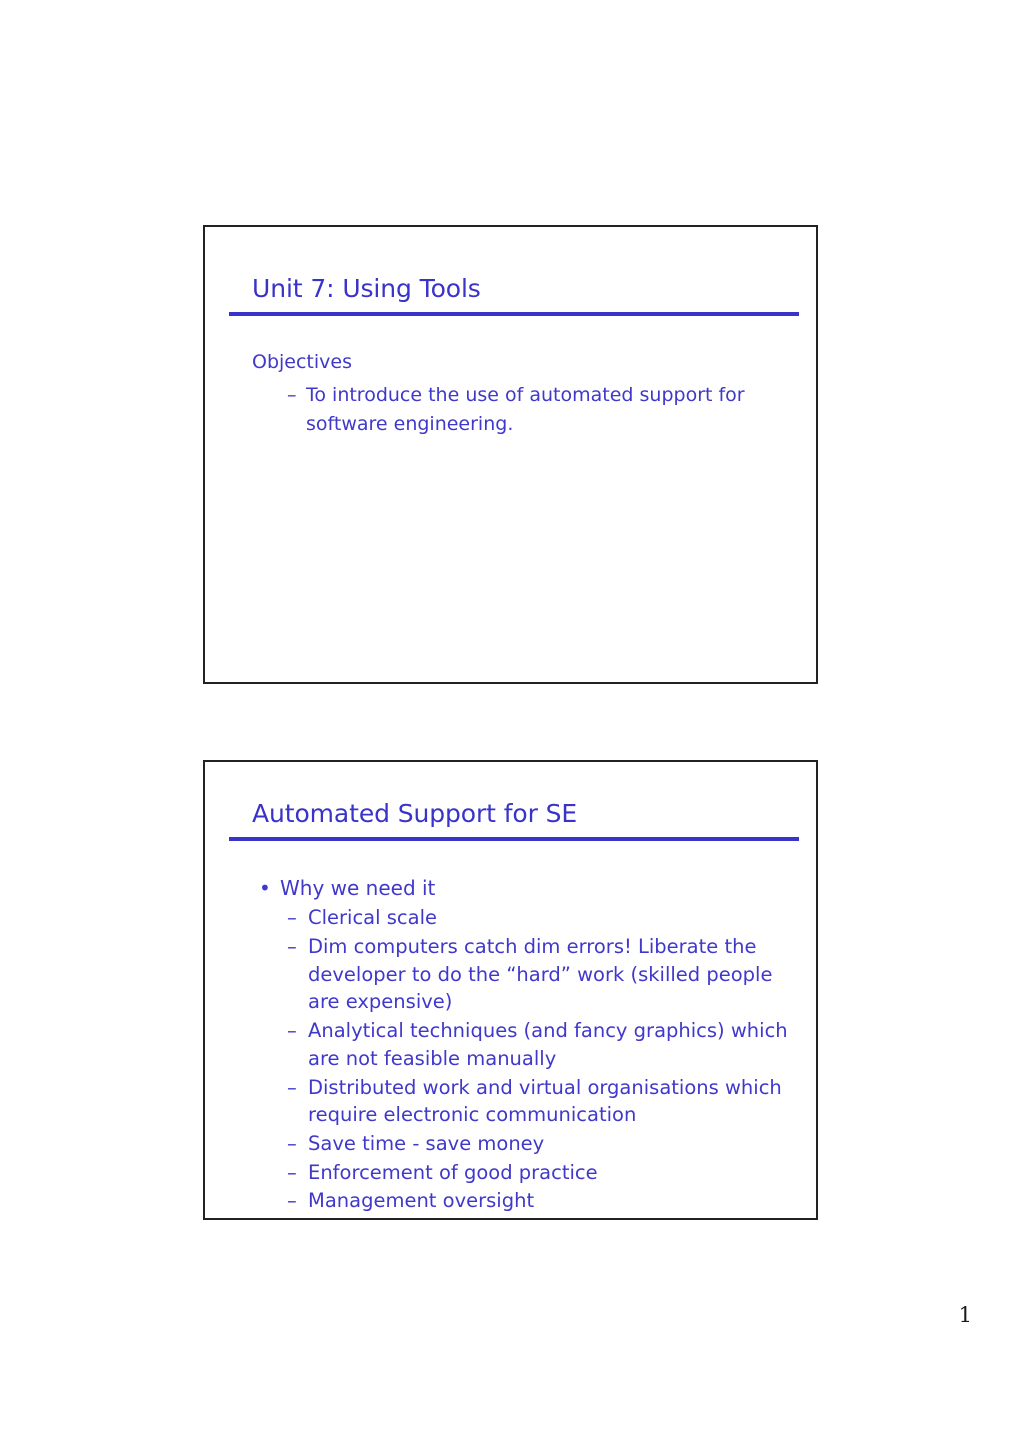  Describe the element at coordinates (514, 314) in the screenshot. I see `slide-1-title-rule` at that location.